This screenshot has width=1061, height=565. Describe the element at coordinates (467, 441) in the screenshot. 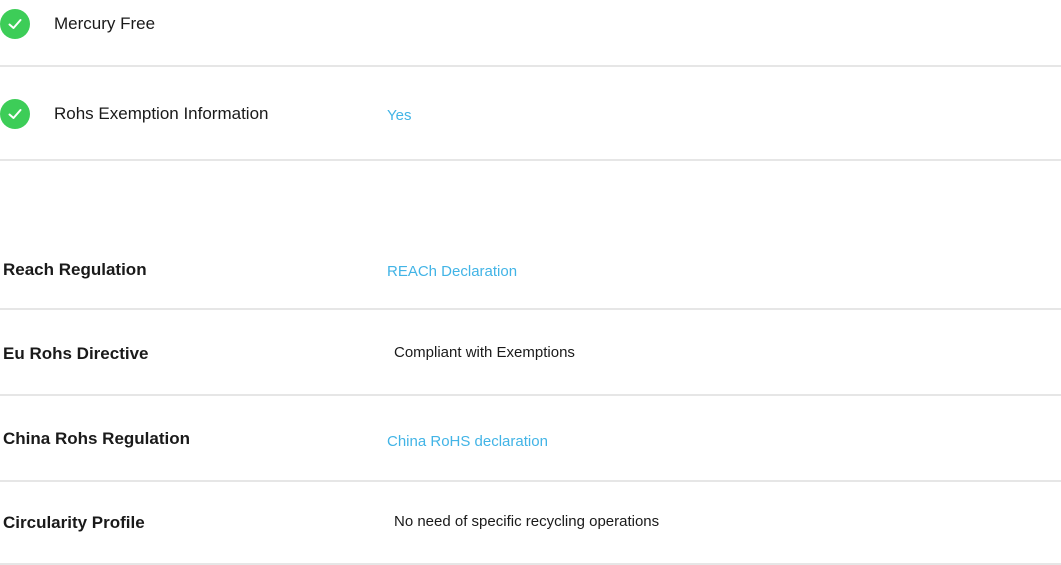

I see `china-rohs-declaration-link: China RoHS declaration` at that location.